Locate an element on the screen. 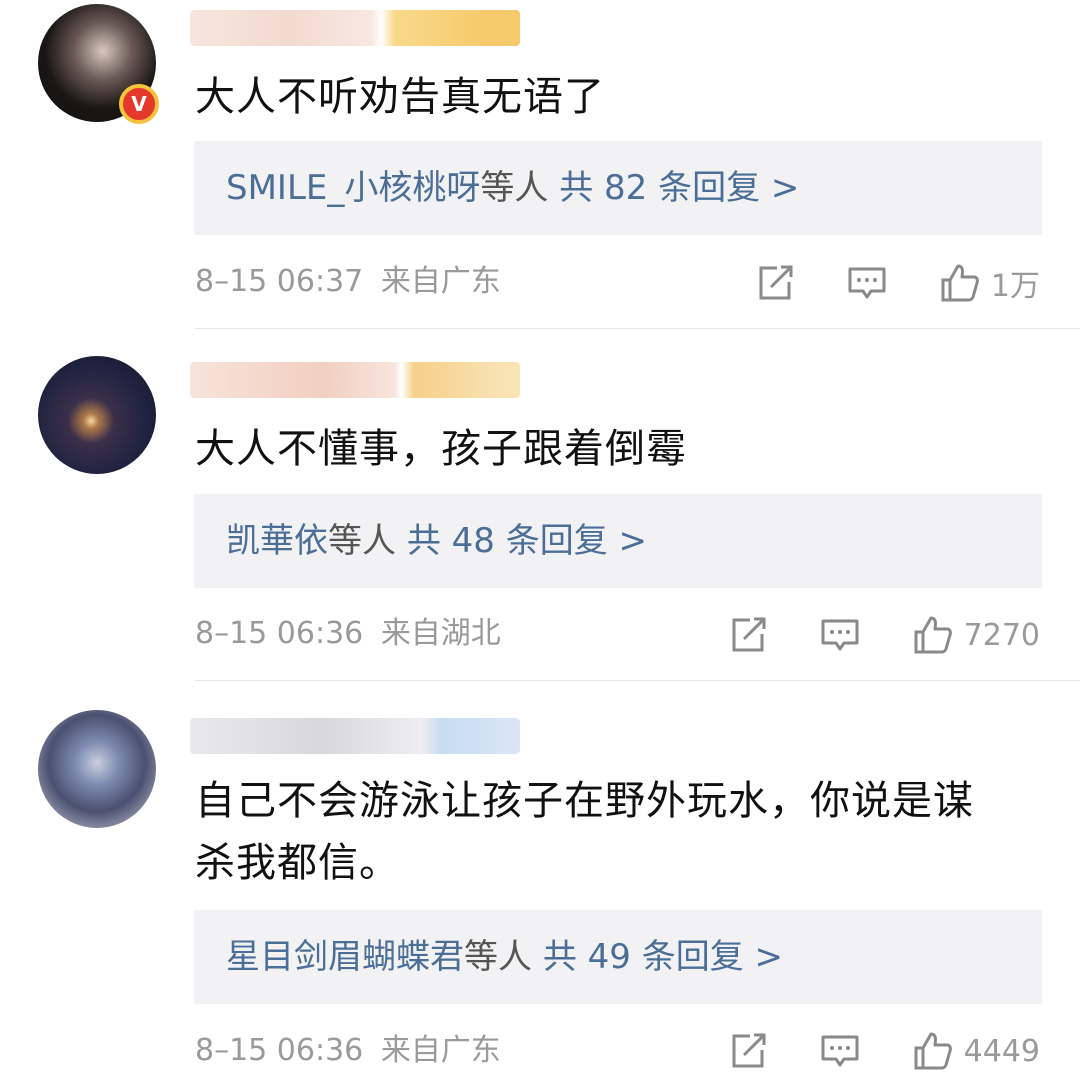 Image resolution: width=1080 pixels, height=1076 pixels. comment-meta: 8–15 06:36 来自湖北 is located at coordinates (348, 634).